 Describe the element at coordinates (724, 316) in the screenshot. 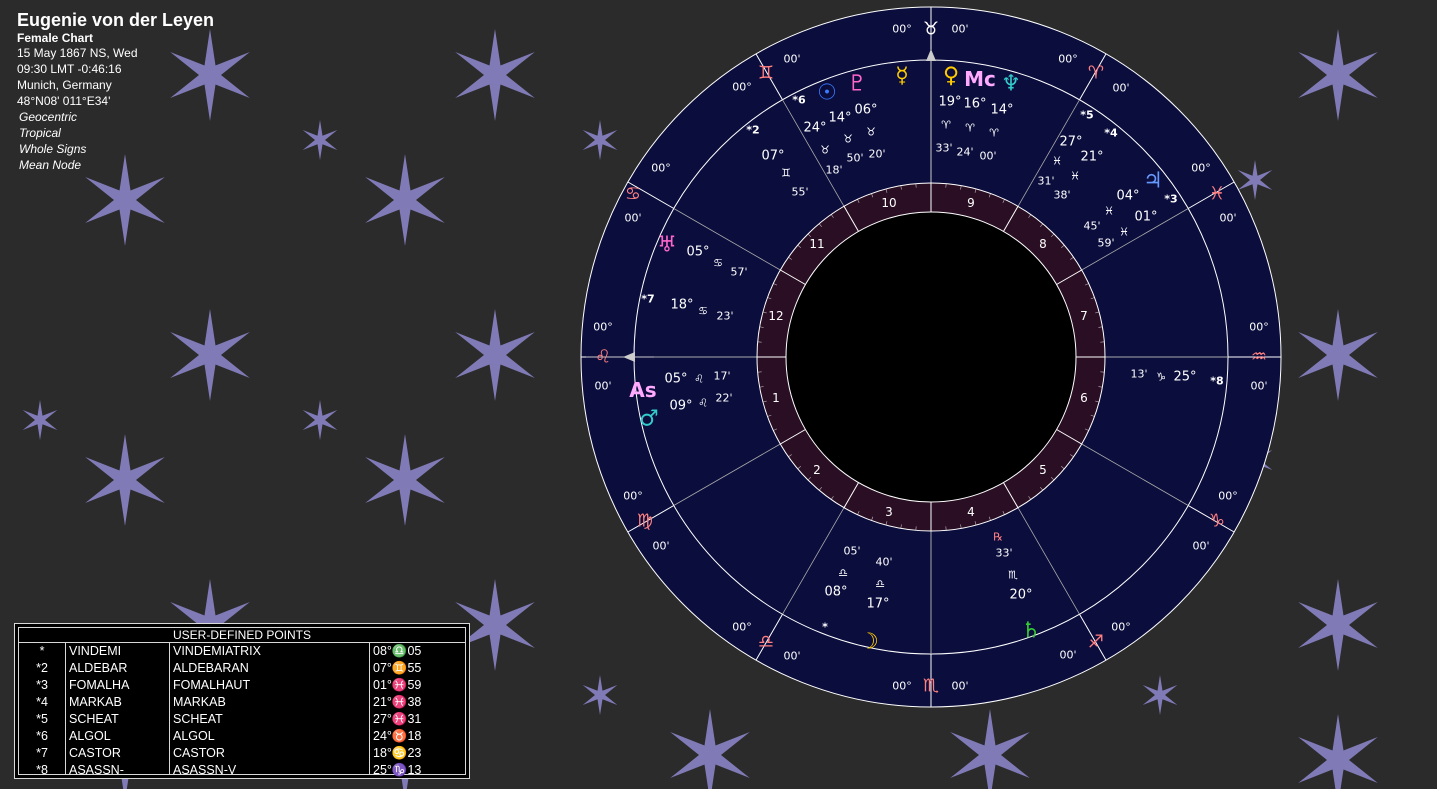

I see `fixed-star-minute: 23'` at that location.